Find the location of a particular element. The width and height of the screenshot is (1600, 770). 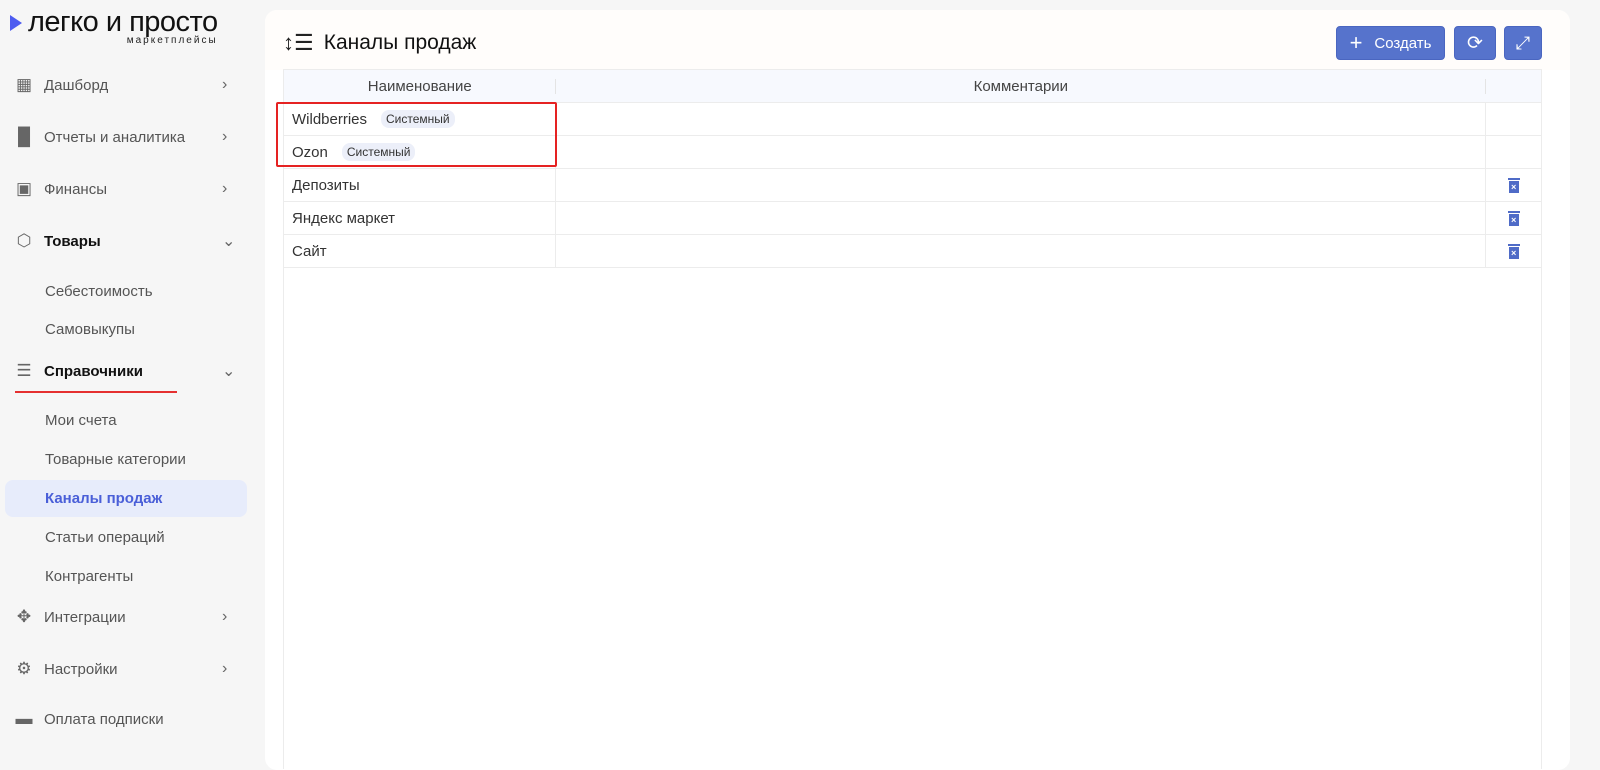

create-label: Создать is located at coordinates (1403, 43).